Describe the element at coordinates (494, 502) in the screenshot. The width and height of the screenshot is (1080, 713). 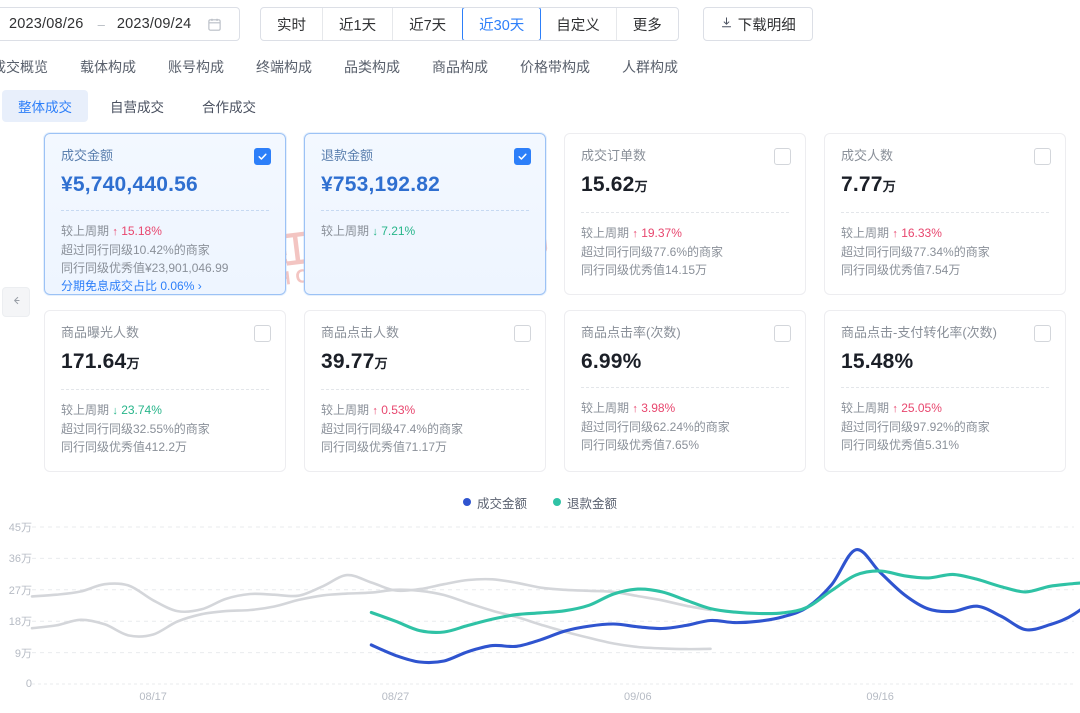
I see `legend-item-gmv: 成交金额` at that location.